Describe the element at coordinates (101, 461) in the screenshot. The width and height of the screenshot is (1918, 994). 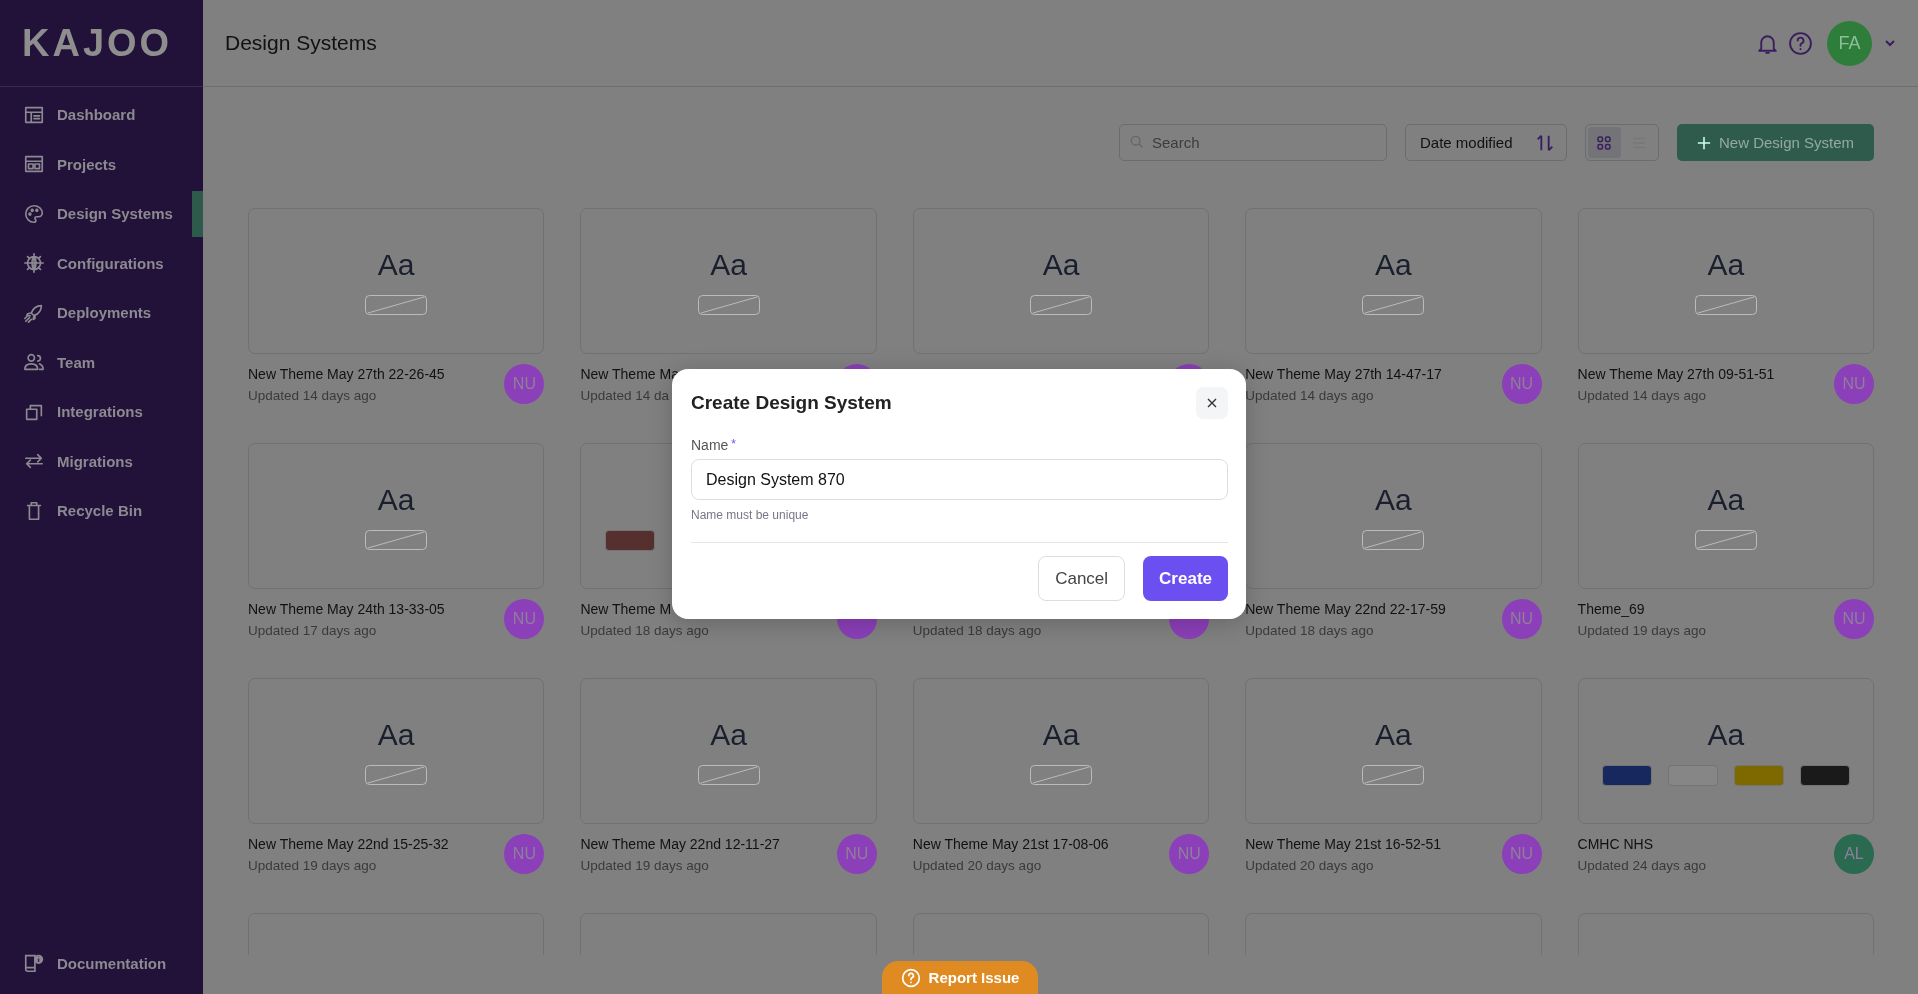
I see `sidebar-item: Migrations` at that location.